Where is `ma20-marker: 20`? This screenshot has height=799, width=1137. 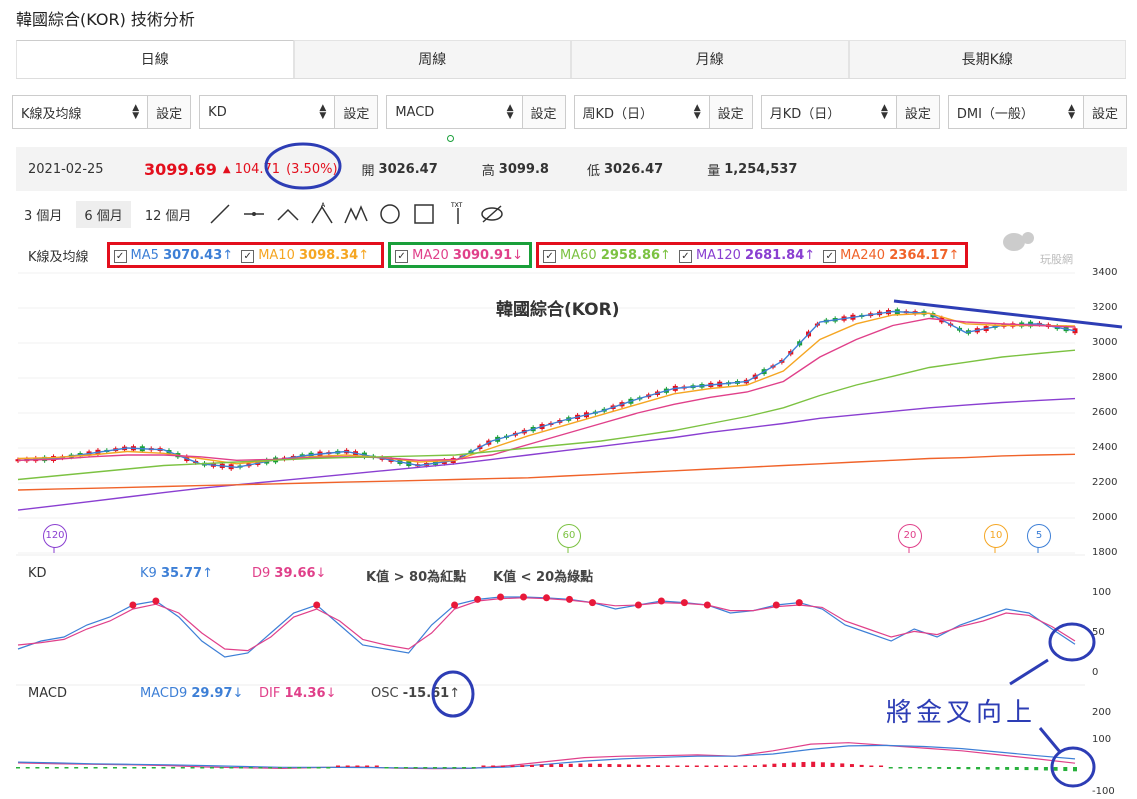
ma20-marker: 20 is located at coordinates (910, 536).